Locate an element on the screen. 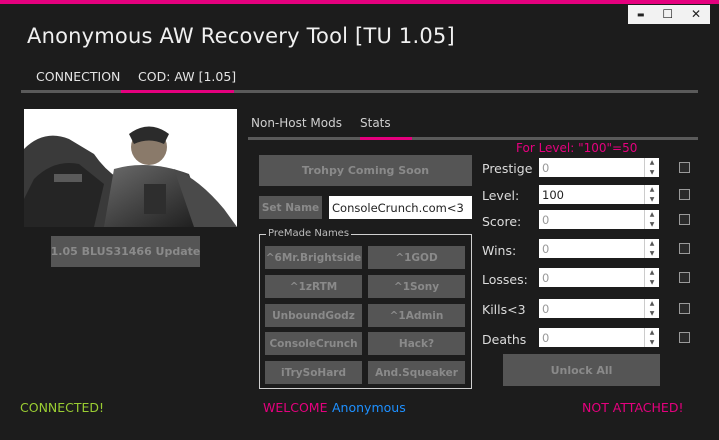 This screenshot has height=440, width=719. tab-stats-underline is located at coordinates (386, 138).